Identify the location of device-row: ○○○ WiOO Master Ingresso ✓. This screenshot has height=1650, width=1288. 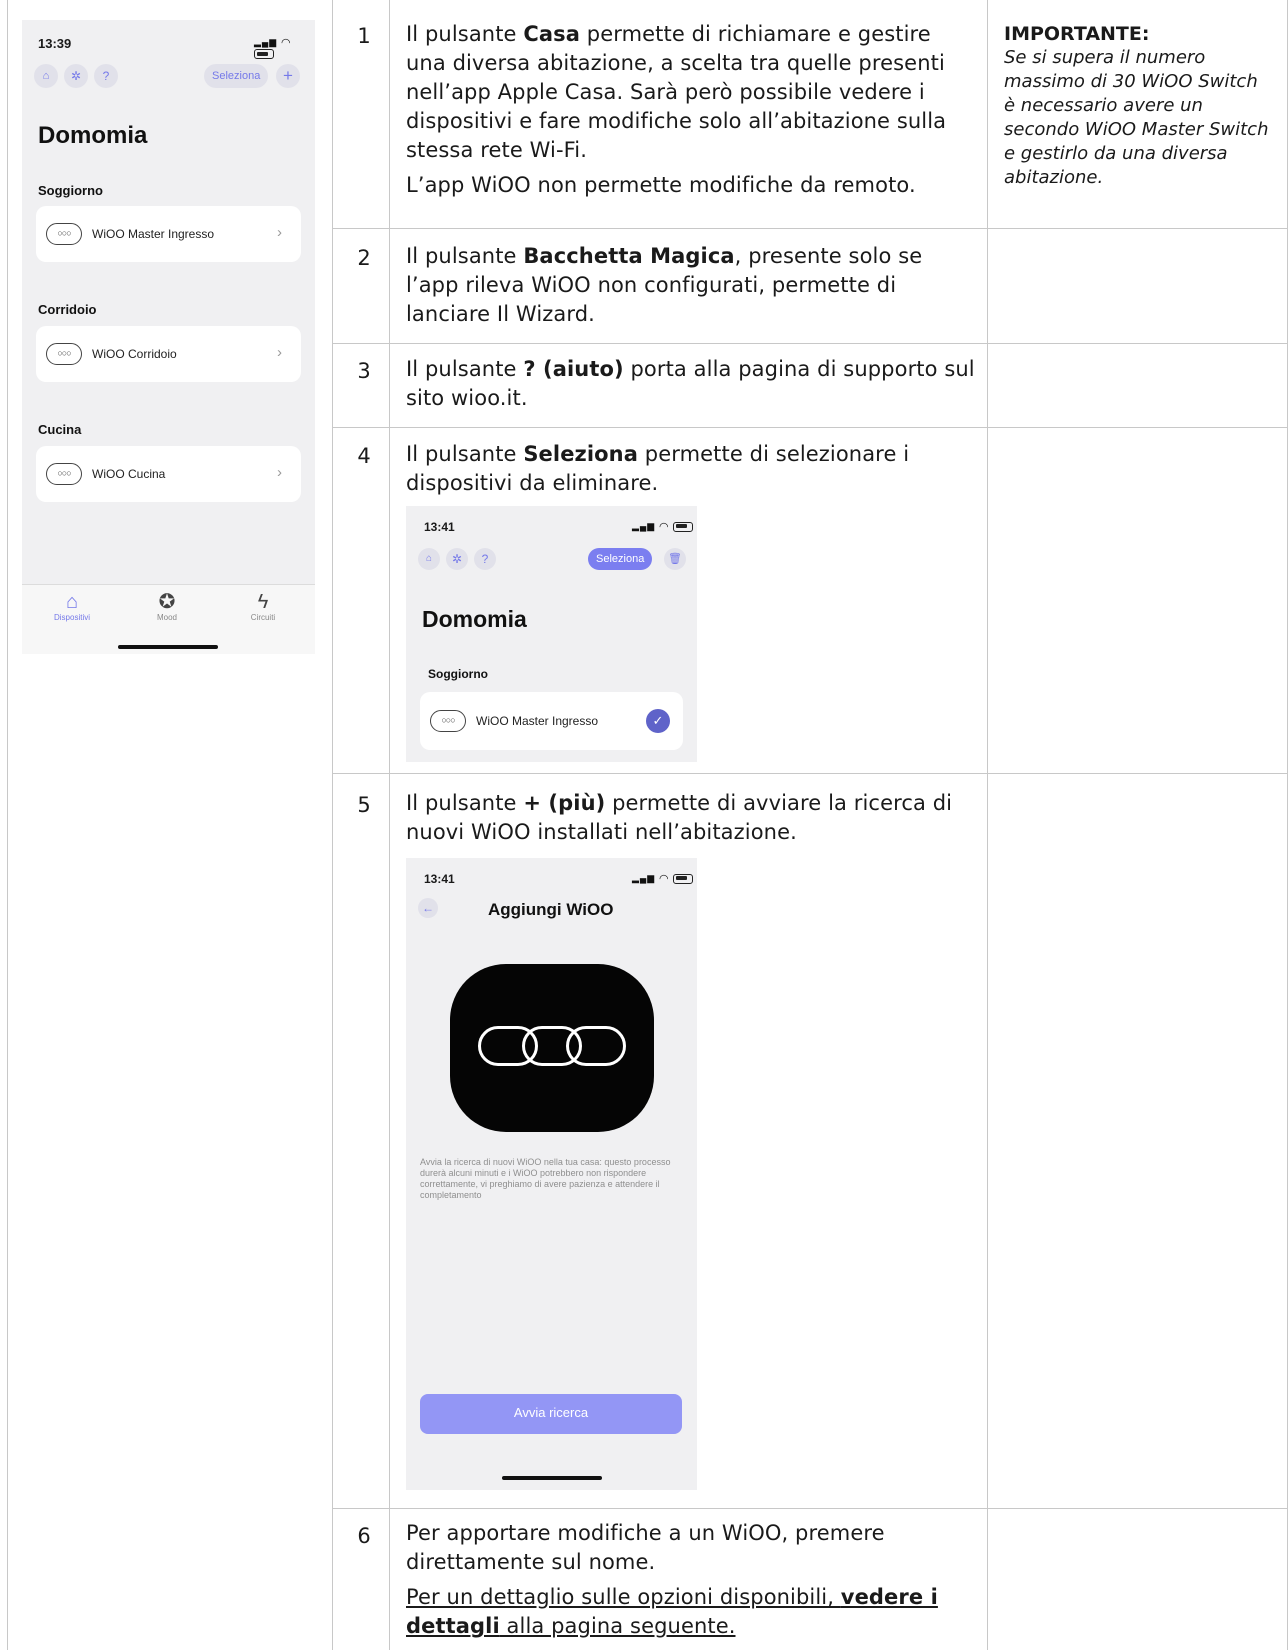
(551, 721).